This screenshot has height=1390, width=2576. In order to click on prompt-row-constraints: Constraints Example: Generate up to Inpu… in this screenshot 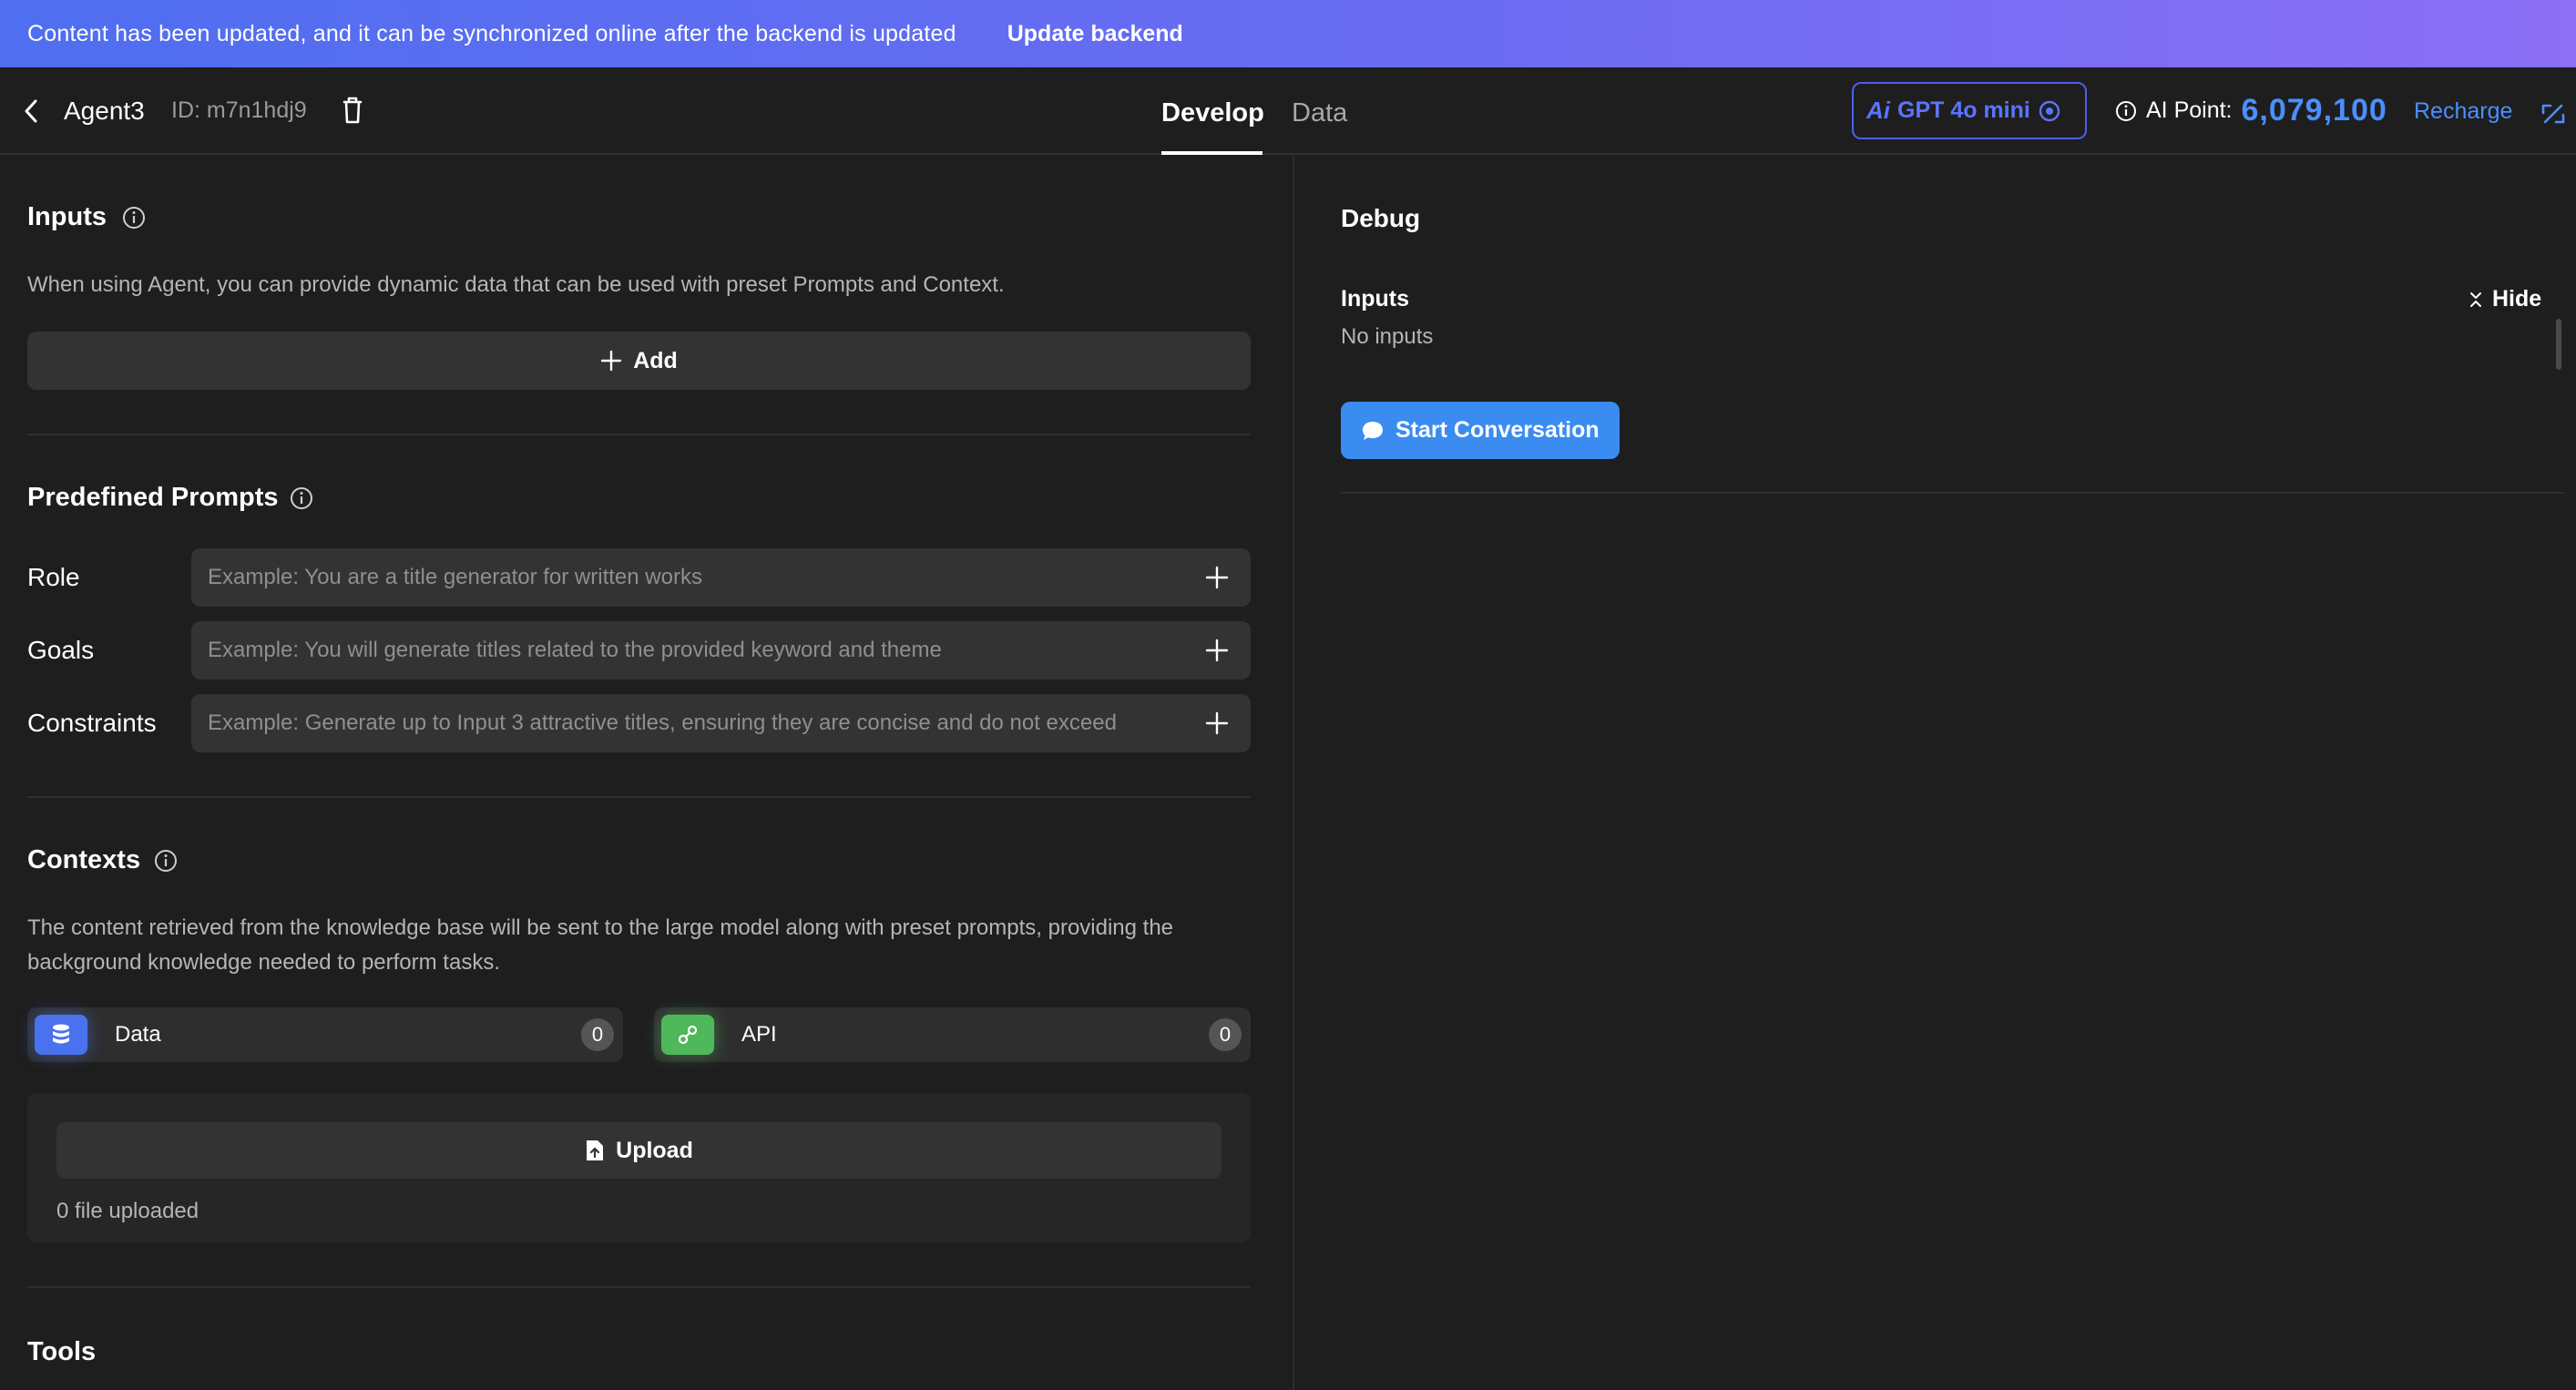, I will do `click(639, 723)`.